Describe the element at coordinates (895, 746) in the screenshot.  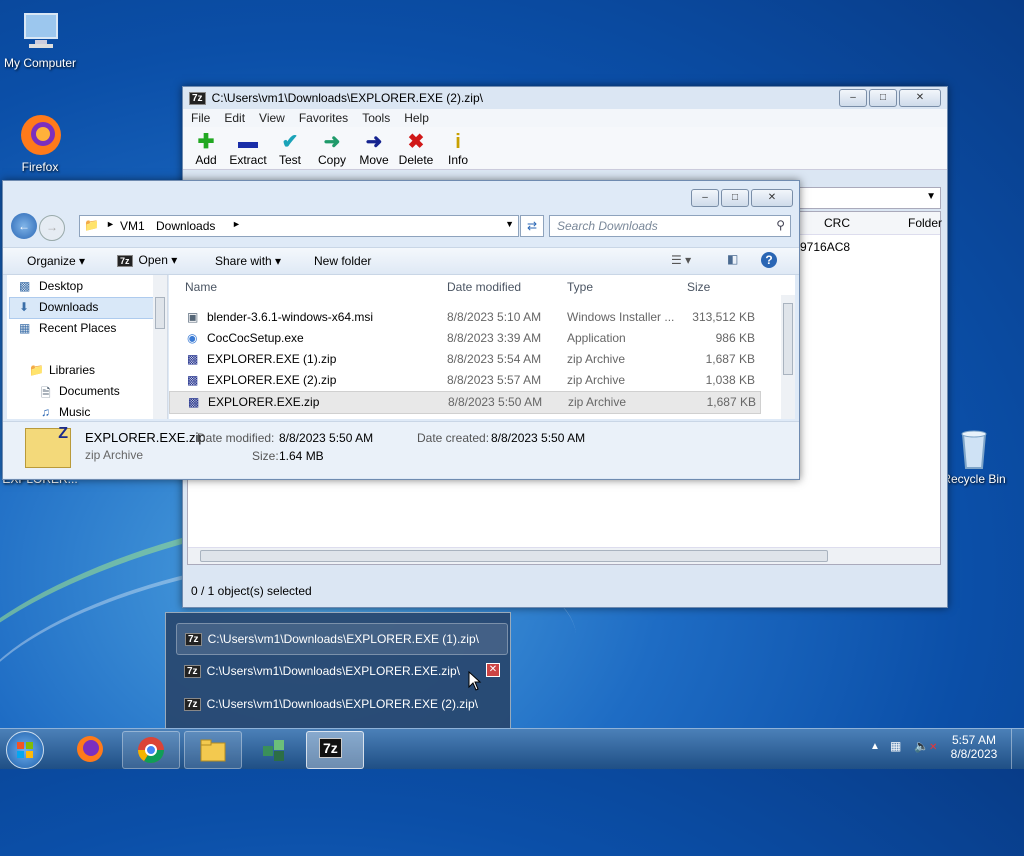
I see `network-icon: ▦` at that location.